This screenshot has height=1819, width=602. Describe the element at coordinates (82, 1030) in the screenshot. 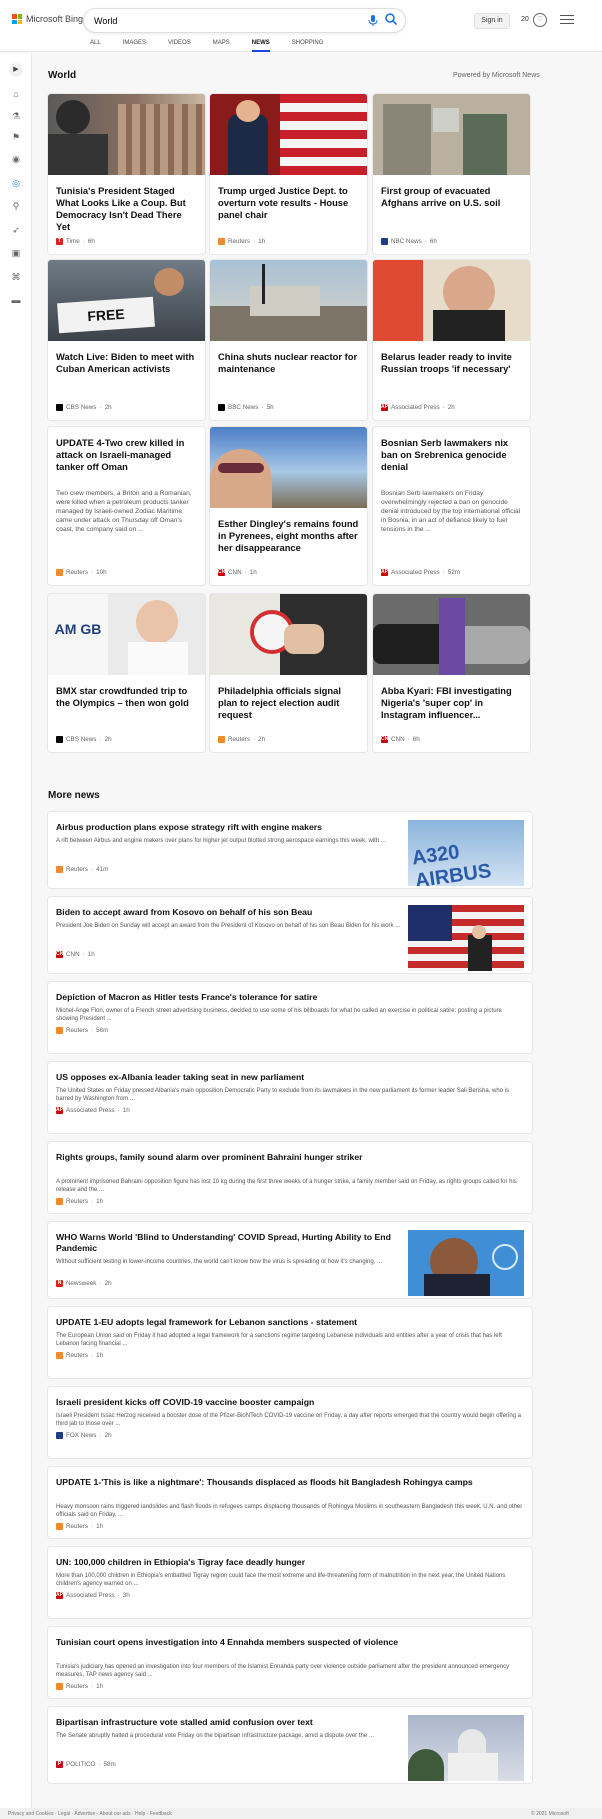

I see `news-source: Reuters · 56m` at that location.